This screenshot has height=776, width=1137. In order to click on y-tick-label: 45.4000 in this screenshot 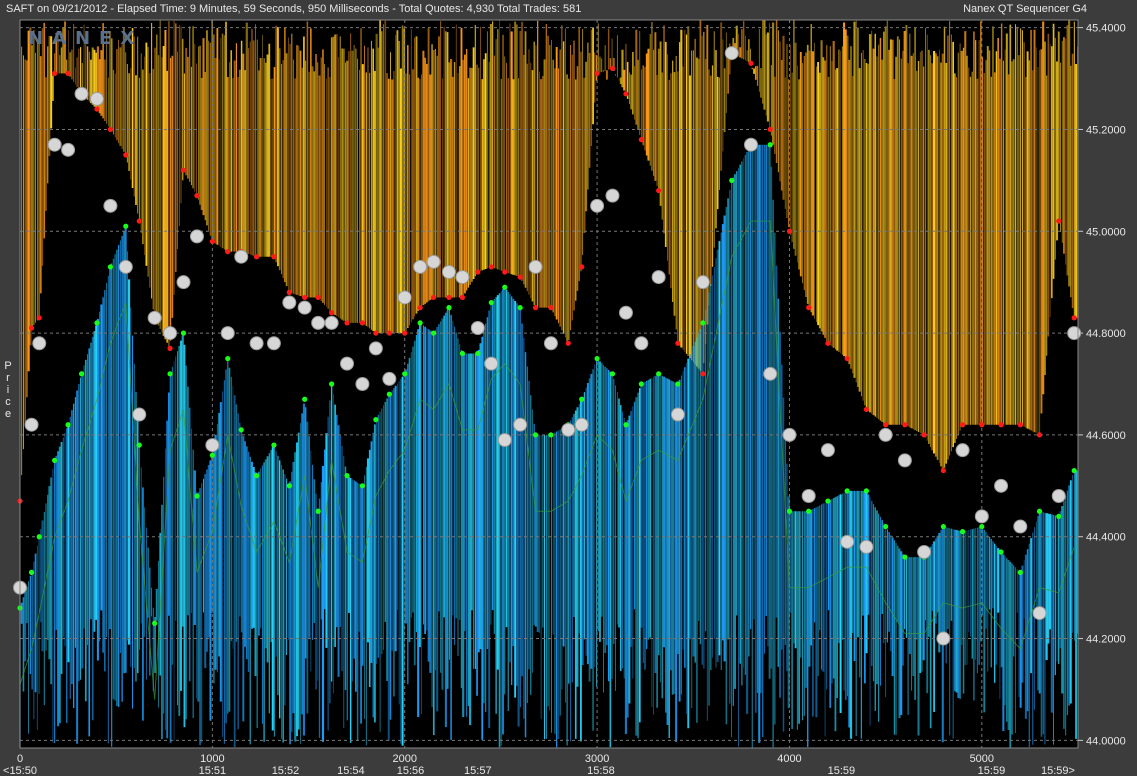, I will do `click(1106, 29)`.